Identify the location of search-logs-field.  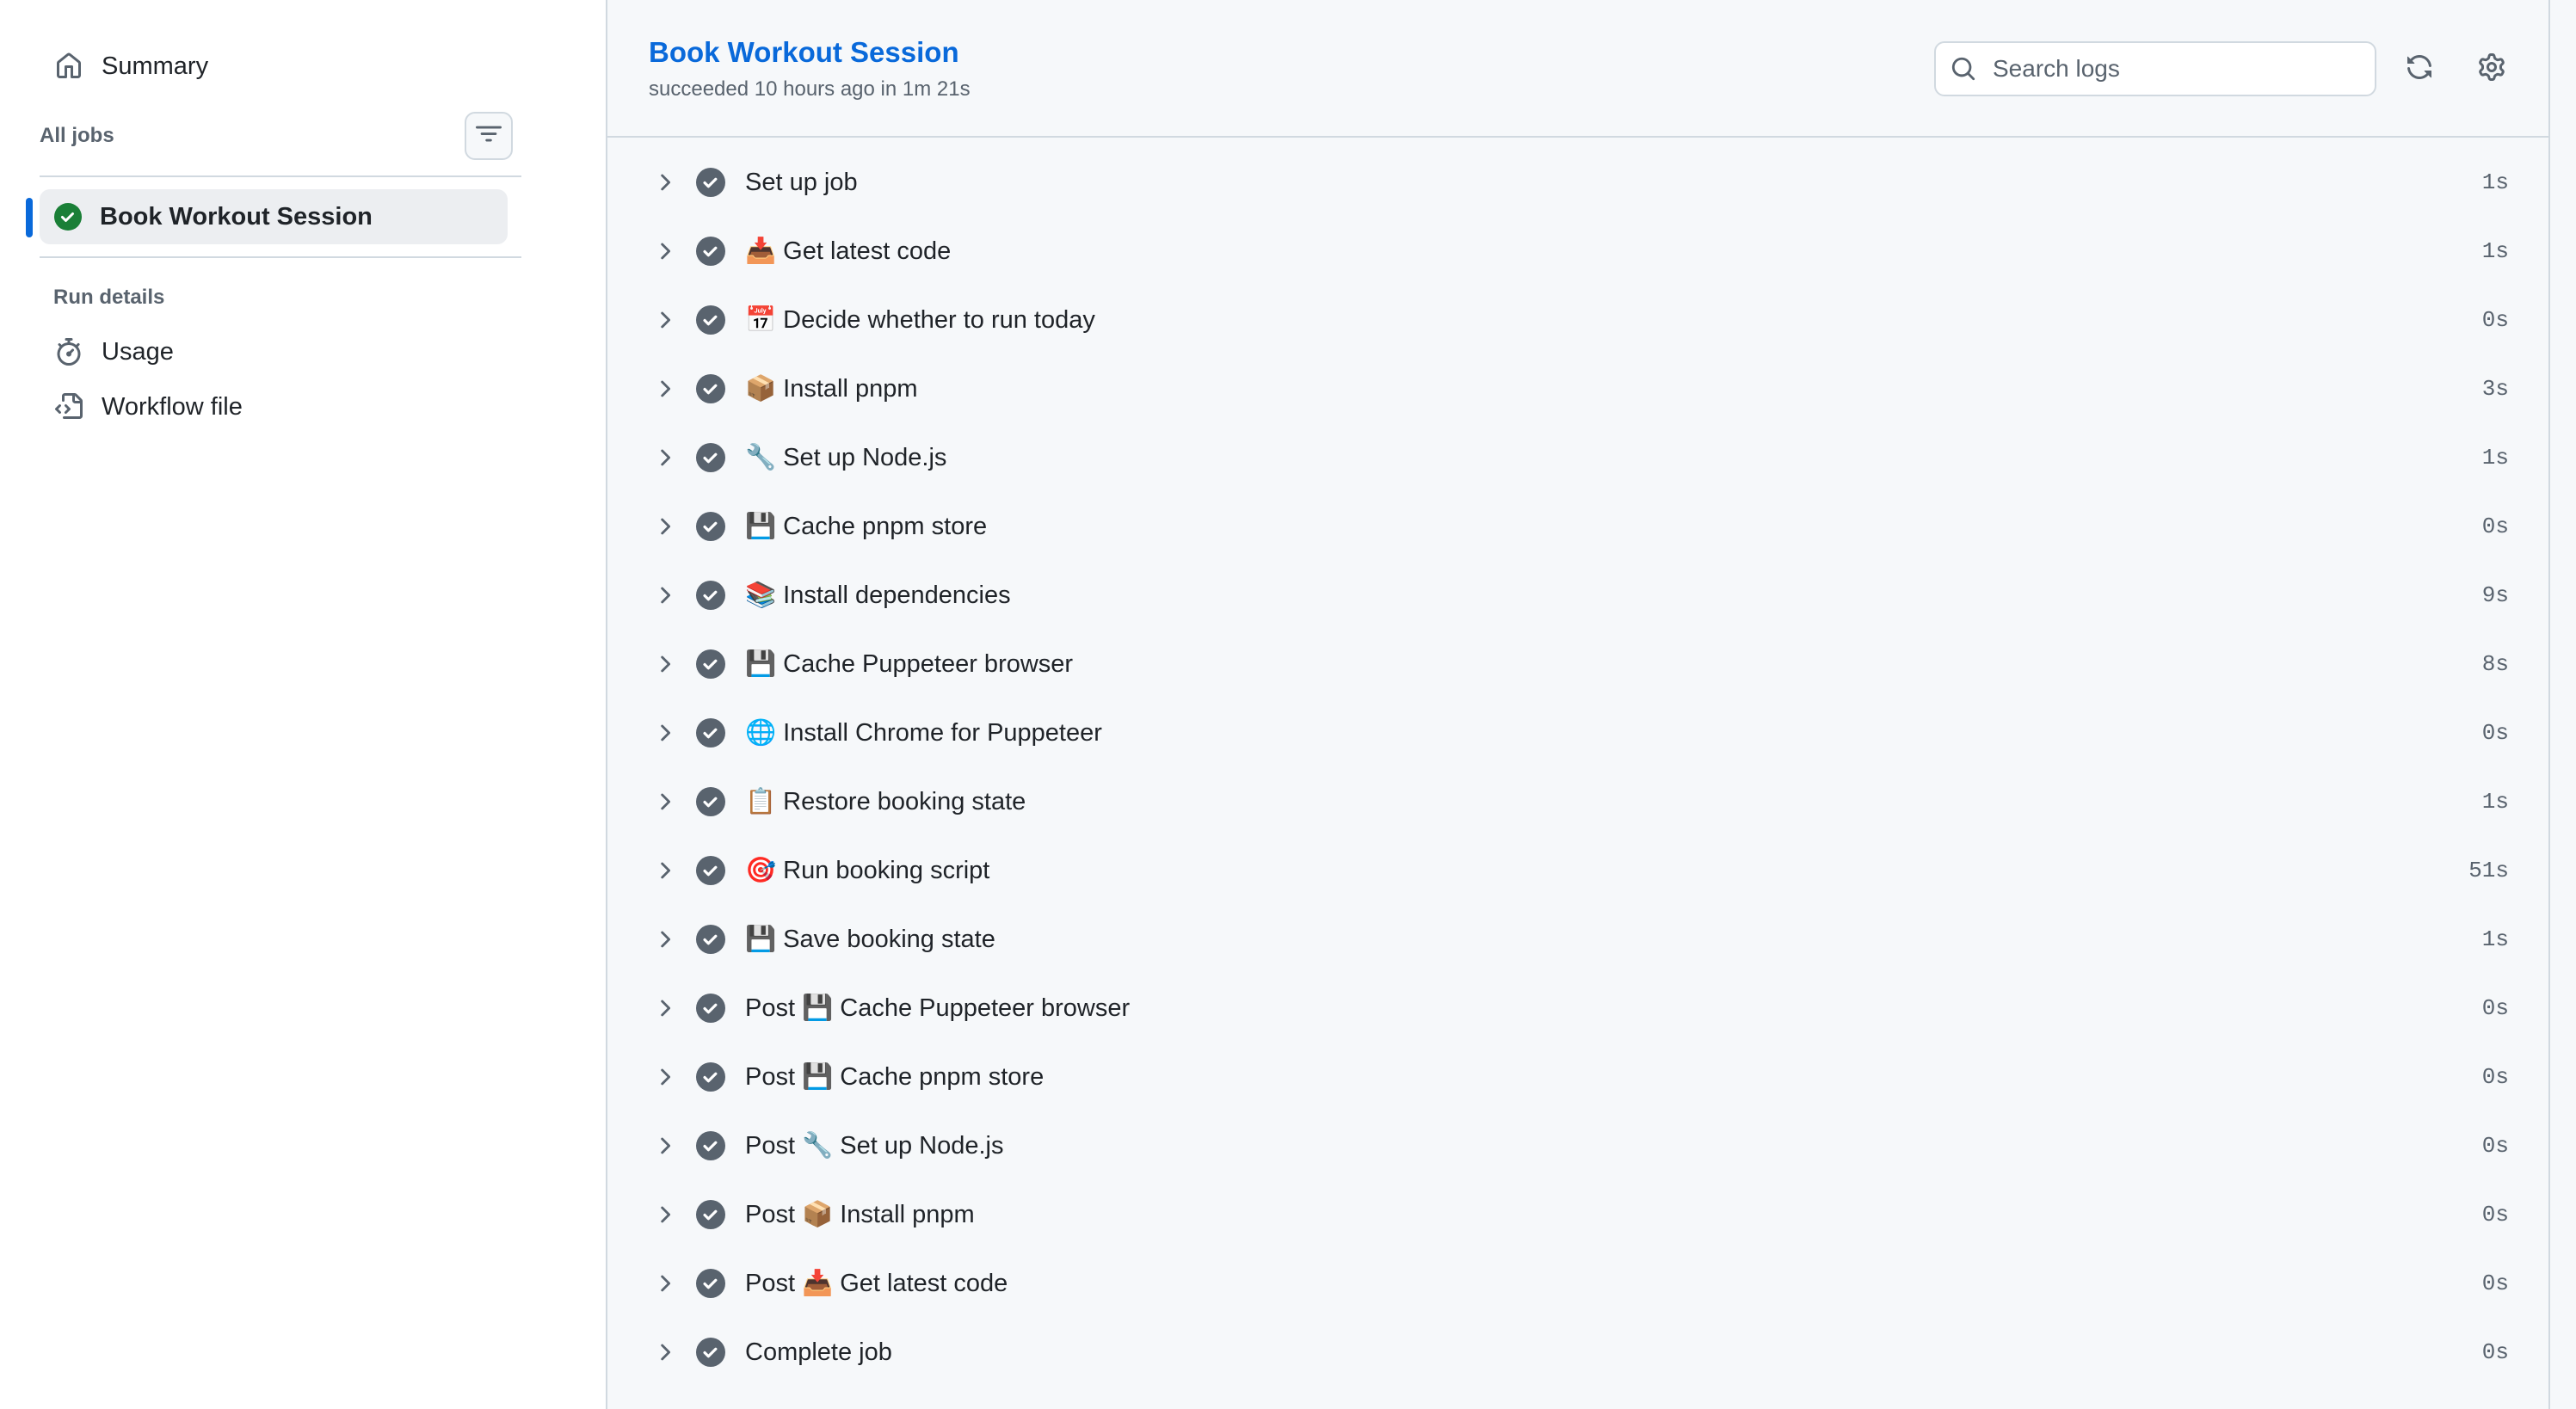
(2155, 69).